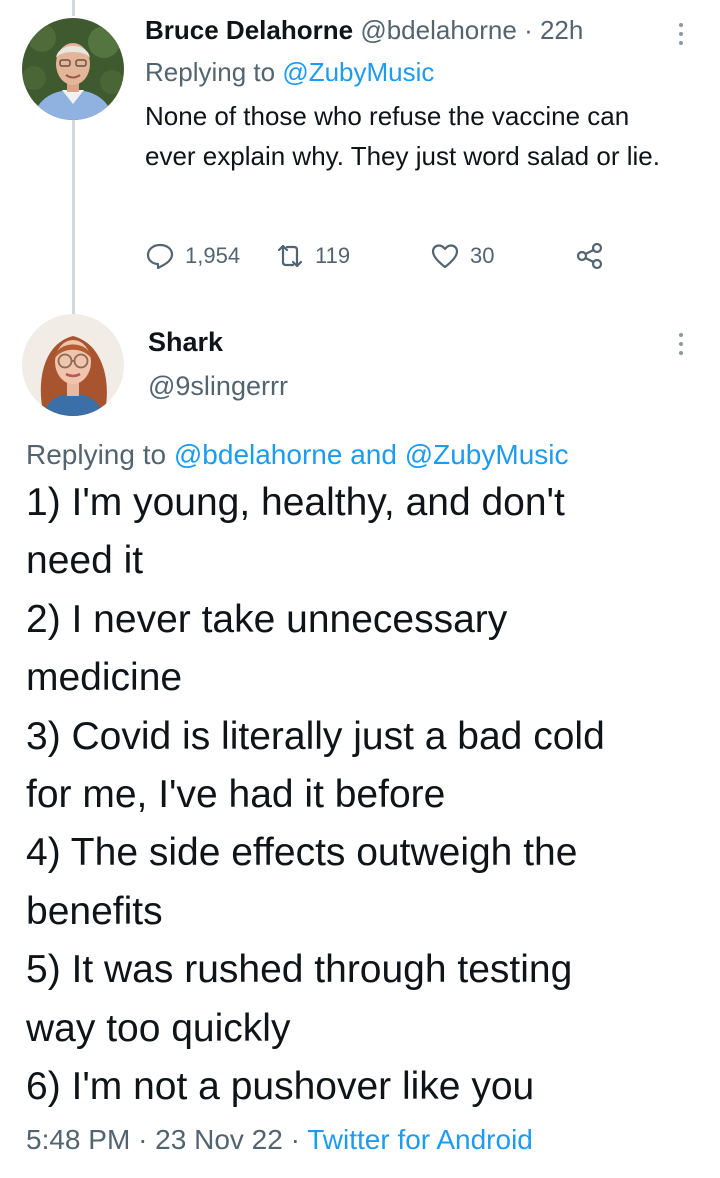 This screenshot has height=1178, width=720. Describe the element at coordinates (373, 454) in the screenshot. I see `replying-joiner: and` at that location.